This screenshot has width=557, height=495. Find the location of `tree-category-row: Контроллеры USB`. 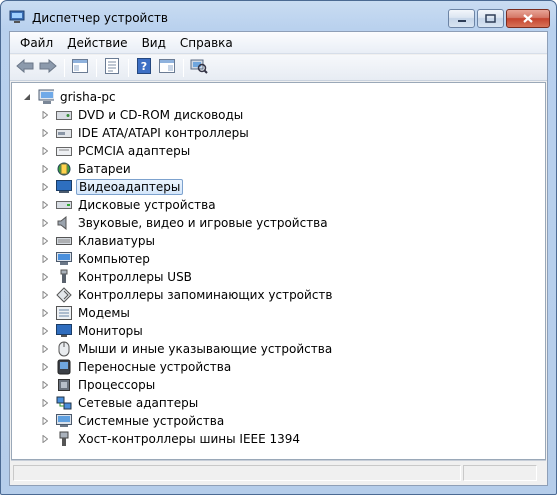

tree-category-row: Контроллеры USB is located at coordinates (117, 277).